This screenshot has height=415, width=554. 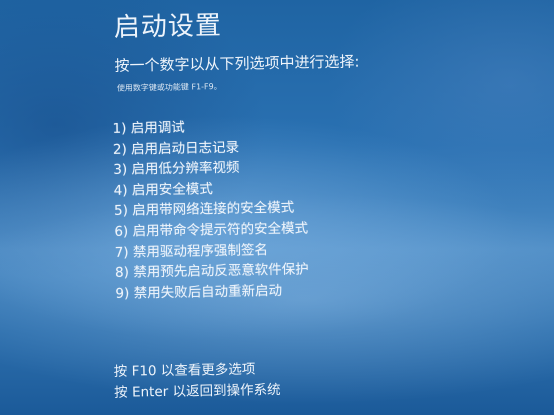 What do you see at coordinates (168, 26) in the screenshot?
I see `page-title: 启动设置` at bounding box center [168, 26].